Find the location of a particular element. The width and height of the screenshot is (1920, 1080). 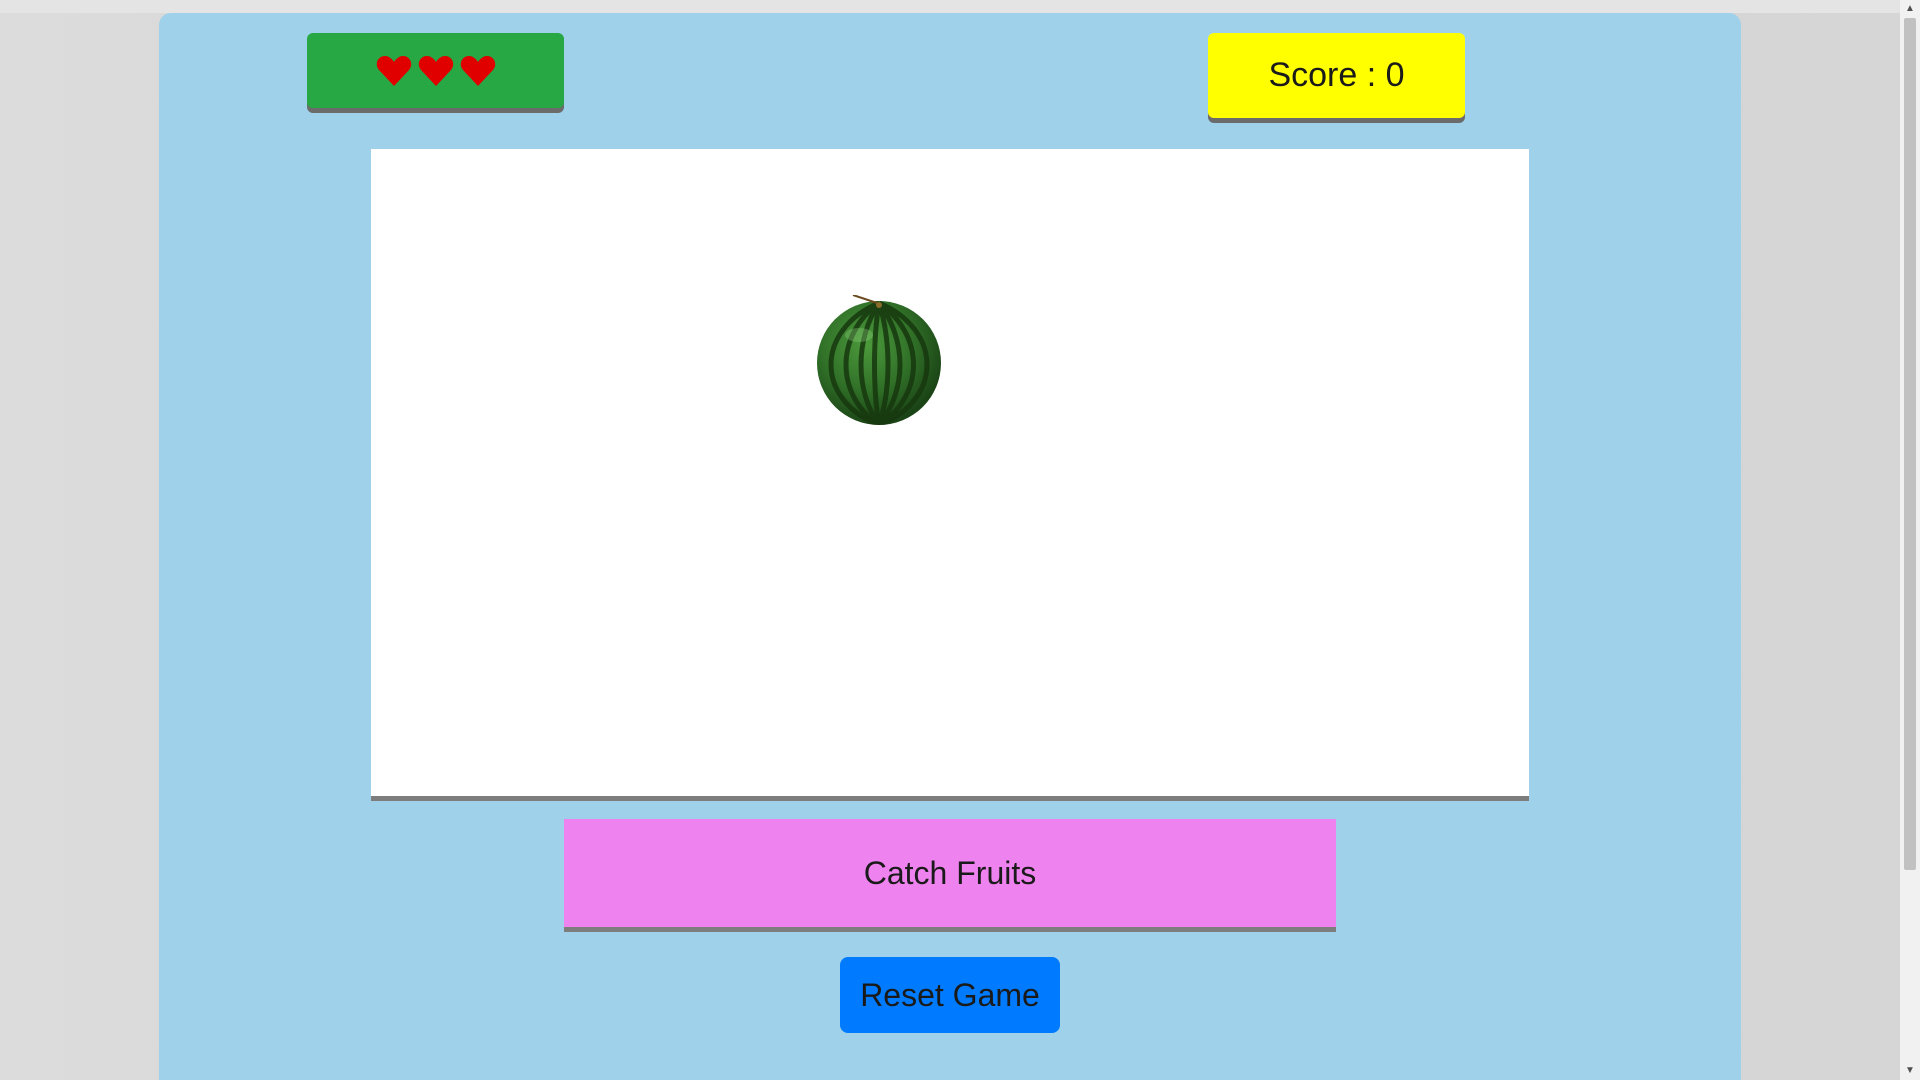

game-title-banner: Catch Fruits is located at coordinates (950, 875).